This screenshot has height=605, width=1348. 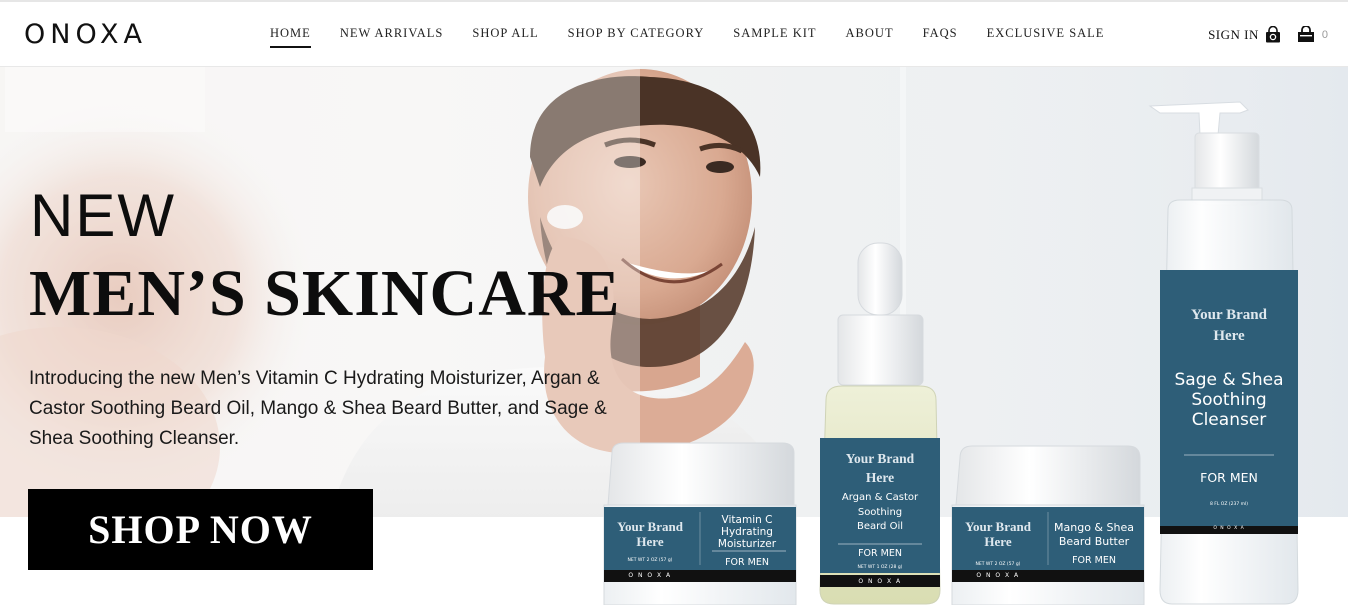 I want to click on nav-item-shop-by-category: SHOP BY CATEGORY, so click(x=636, y=37).